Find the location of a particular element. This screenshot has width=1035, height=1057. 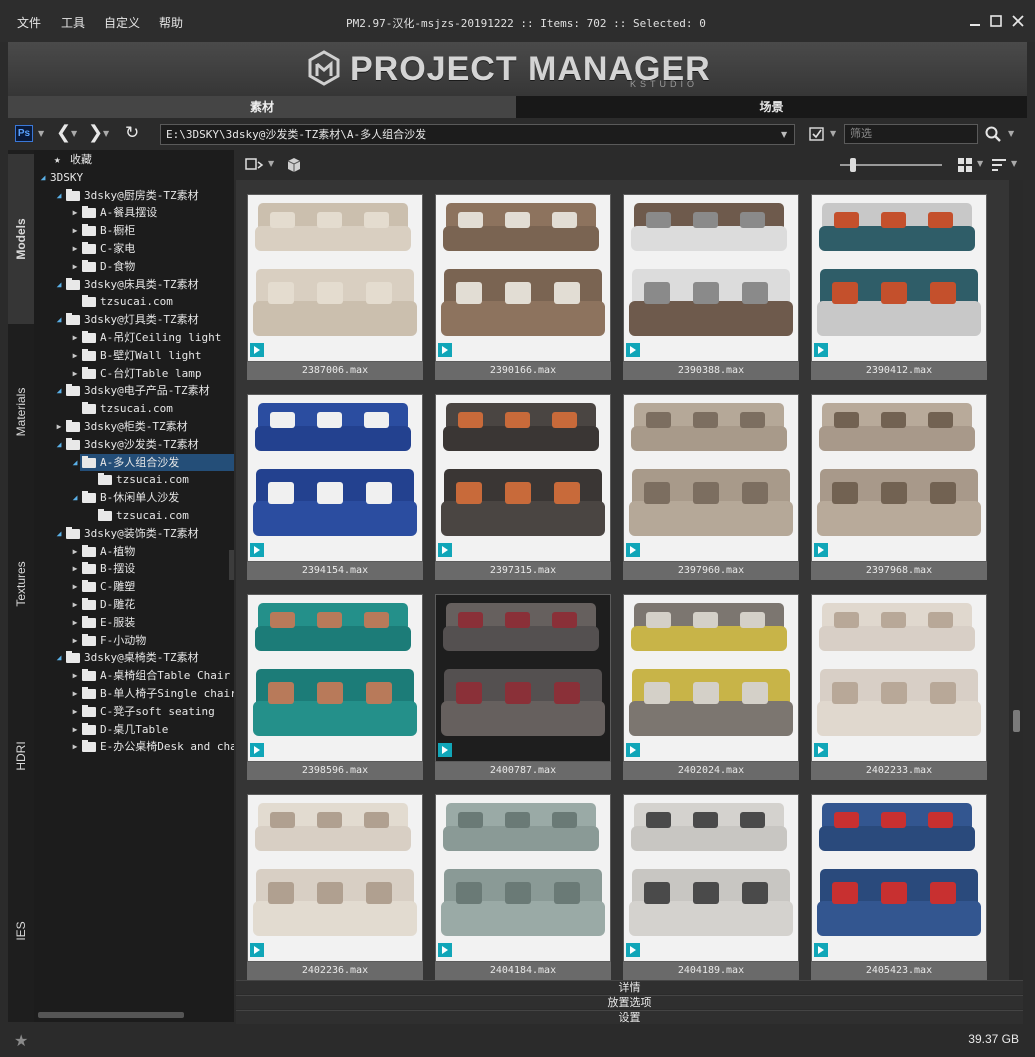

tree-item: ▶ B-摆设 is located at coordinates (134, 568).